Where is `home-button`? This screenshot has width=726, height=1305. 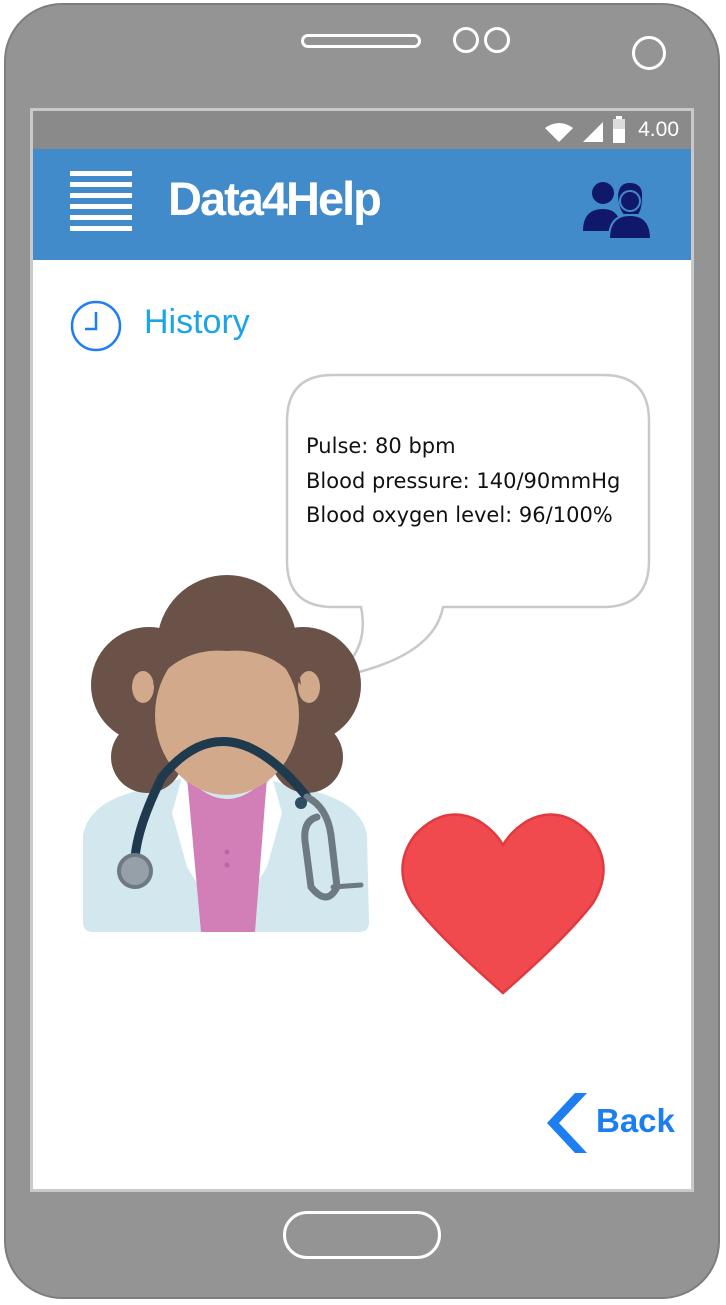 home-button is located at coordinates (362, 1235).